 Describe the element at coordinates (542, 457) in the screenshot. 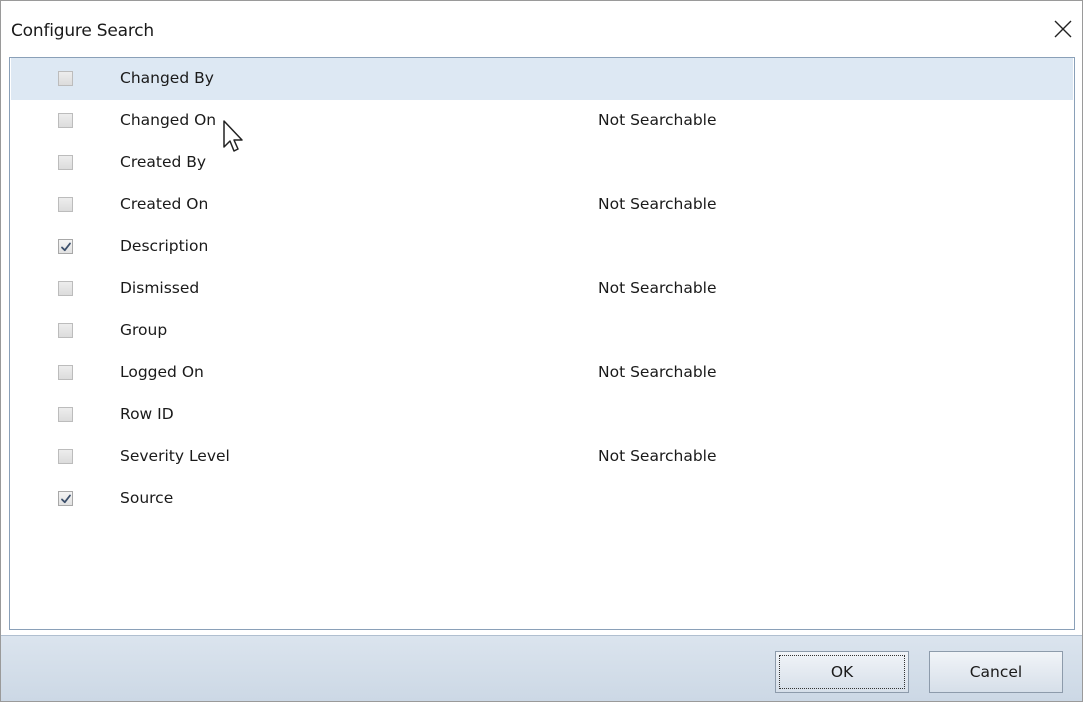

I see `field-row: Severity Level Not Searchable` at that location.